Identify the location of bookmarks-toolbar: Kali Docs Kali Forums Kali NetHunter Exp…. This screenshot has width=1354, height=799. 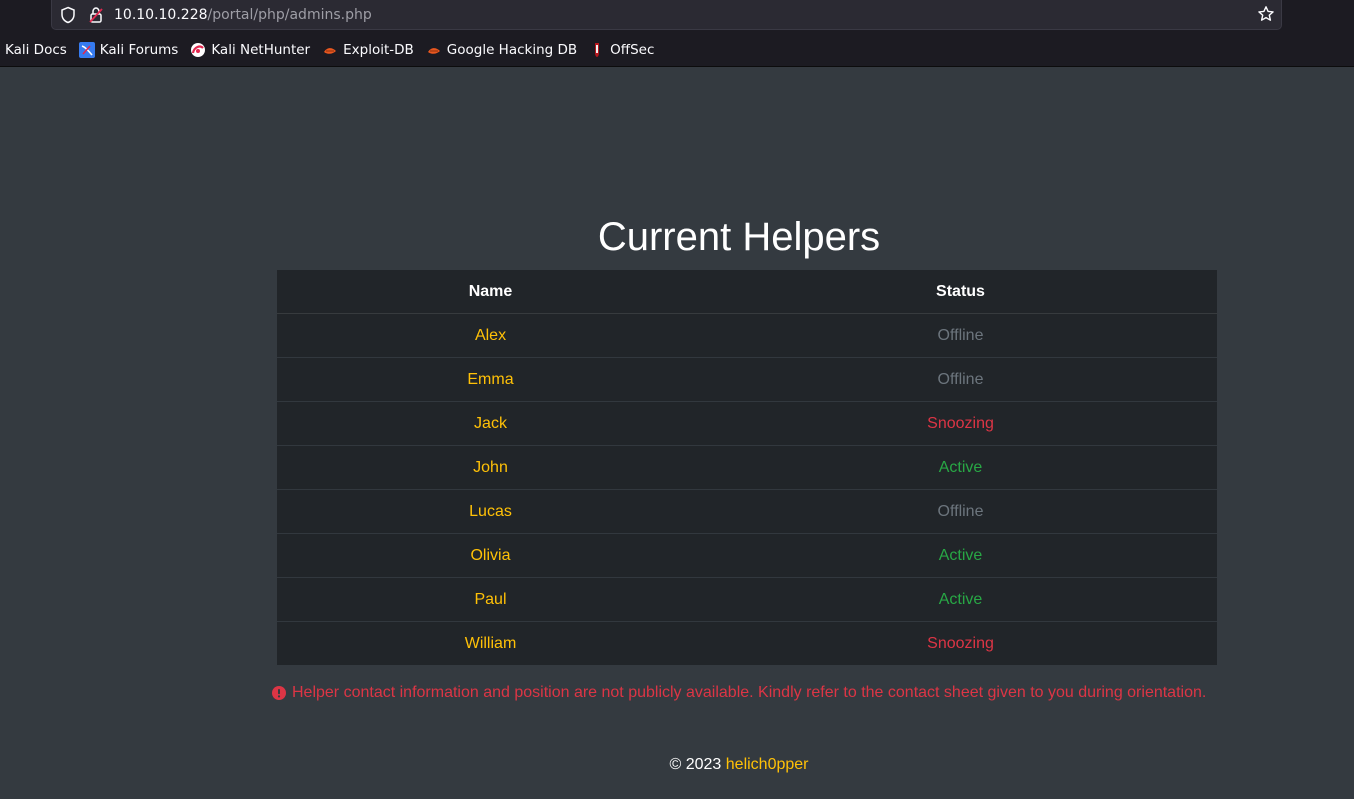
(330, 50).